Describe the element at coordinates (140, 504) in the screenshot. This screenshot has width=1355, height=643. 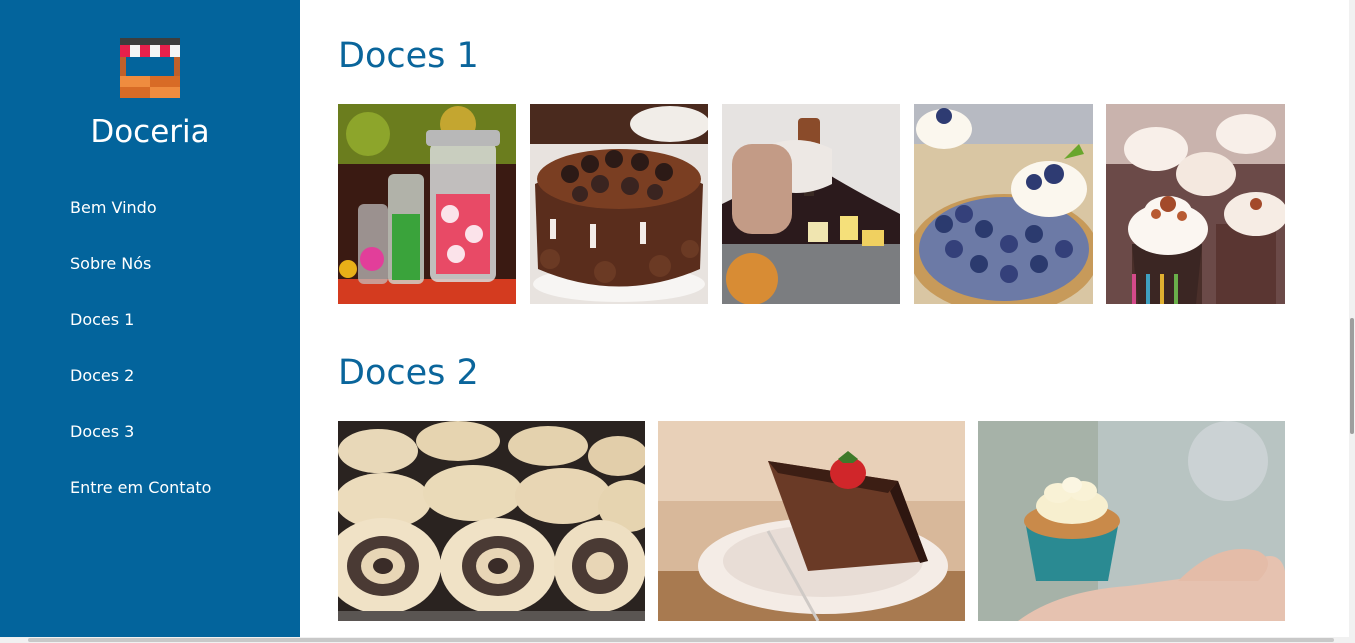
I see `nav-item-contato: Entre em Contato` at that location.